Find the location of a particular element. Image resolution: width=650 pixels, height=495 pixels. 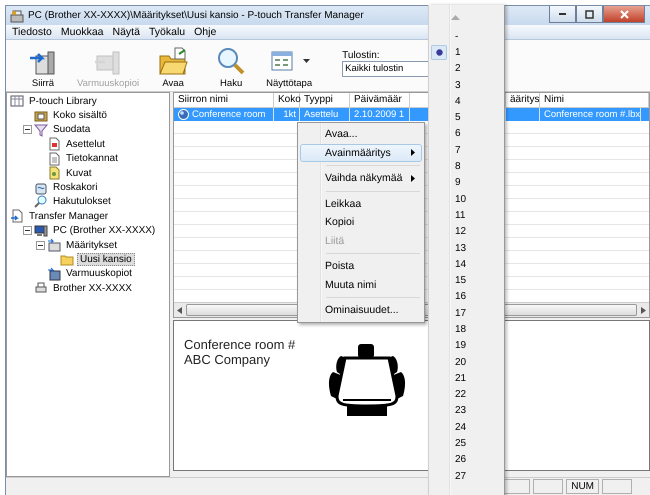

list-option: 11 is located at coordinates (466, 215).